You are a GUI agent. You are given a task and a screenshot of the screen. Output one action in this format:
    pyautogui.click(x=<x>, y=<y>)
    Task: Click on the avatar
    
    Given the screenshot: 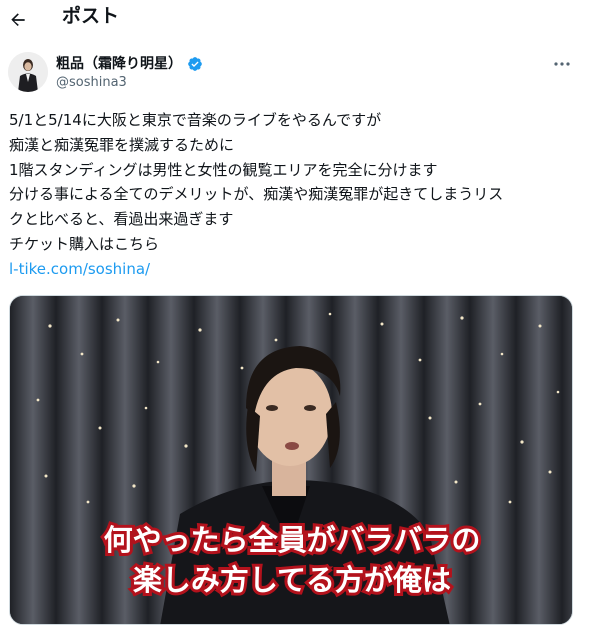 What is the action you would take?
    pyautogui.click(x=28, y=72)
    